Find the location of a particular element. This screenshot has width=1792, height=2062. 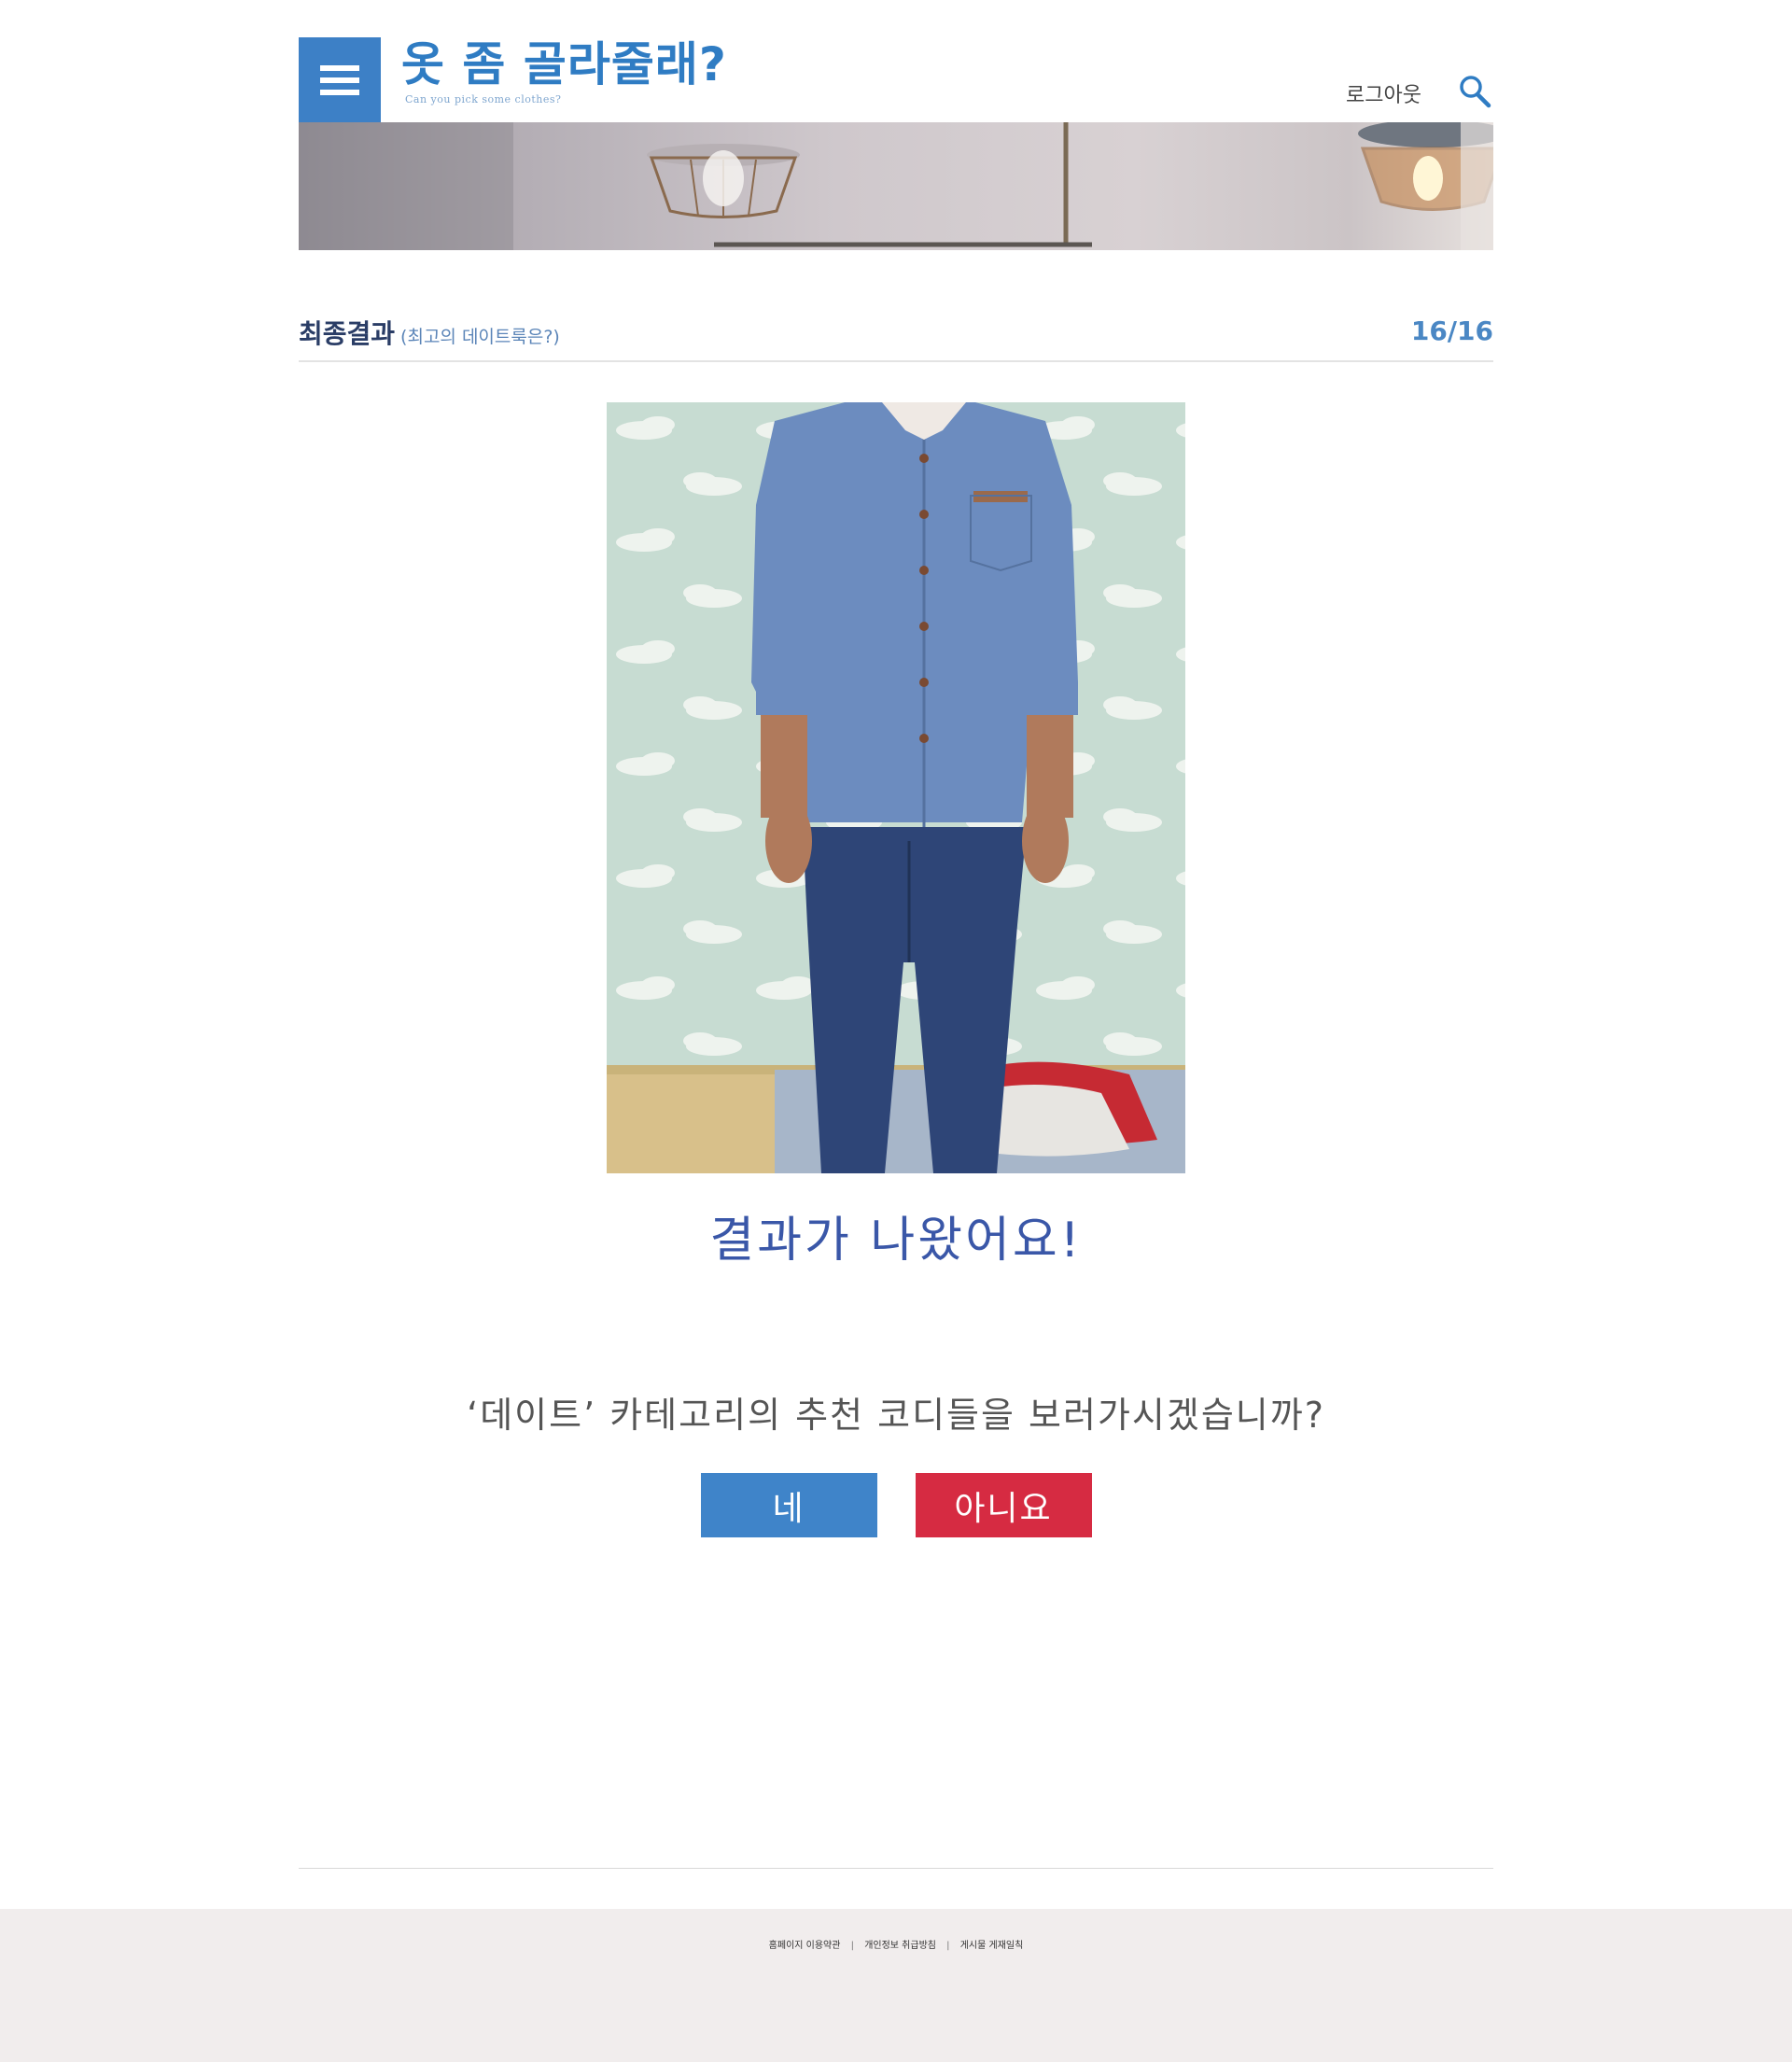

search-icon is located at coordinates (1475, 92).